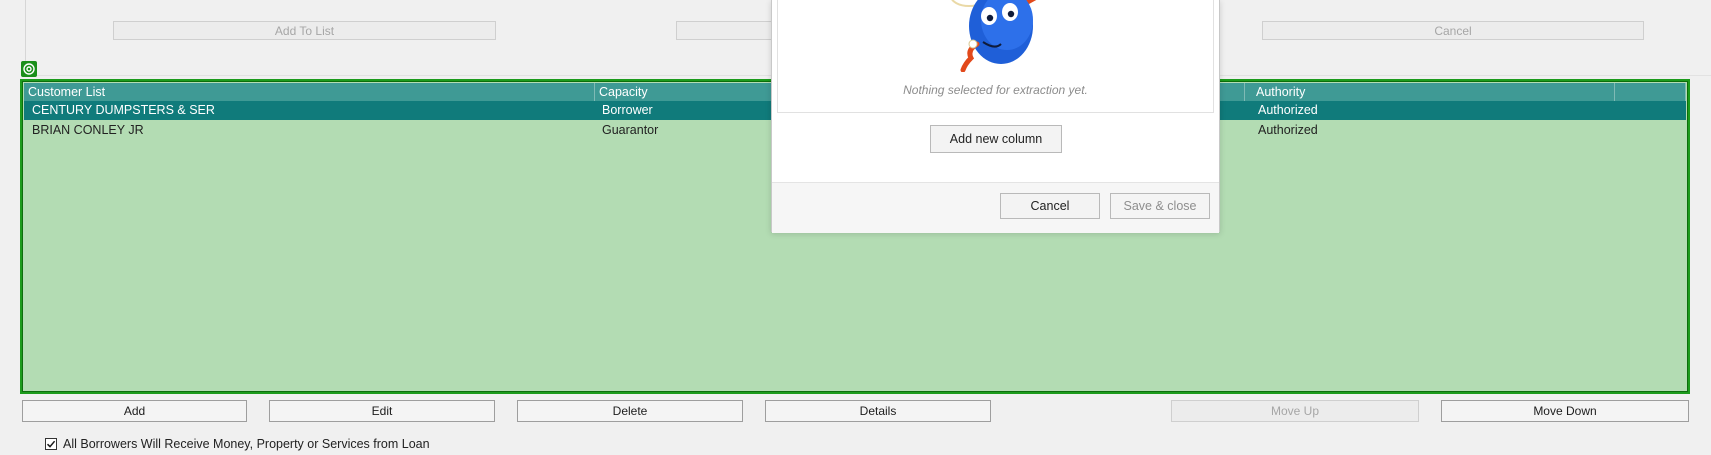 This screenshot has height=455, width=1711. Describe the element at coordinates (1453, 30) in the screenshot. I see `top-cancel-button: Cancel` at that location.